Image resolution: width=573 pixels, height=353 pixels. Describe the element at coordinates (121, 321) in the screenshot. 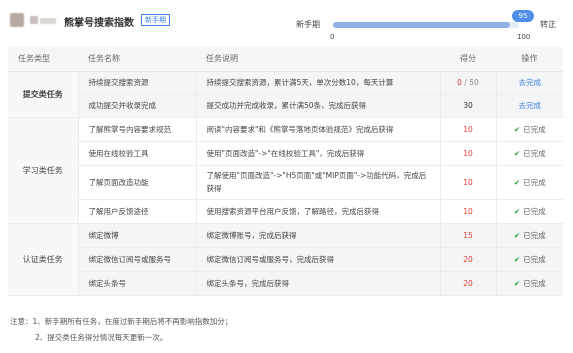

I see `note-line-1: 注意：1、新手期所有任务，在度过新手期后将不再影响指数加分；` at that location.